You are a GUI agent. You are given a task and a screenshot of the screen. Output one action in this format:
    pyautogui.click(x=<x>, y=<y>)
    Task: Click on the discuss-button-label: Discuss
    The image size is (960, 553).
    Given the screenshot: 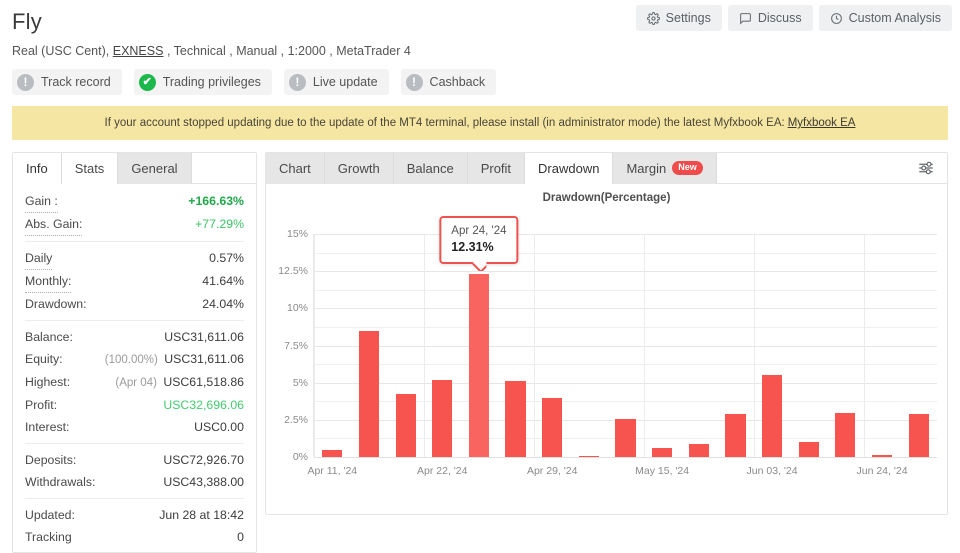 What is the action you would take?
    pyautogui.click(x=779, y=18)
    